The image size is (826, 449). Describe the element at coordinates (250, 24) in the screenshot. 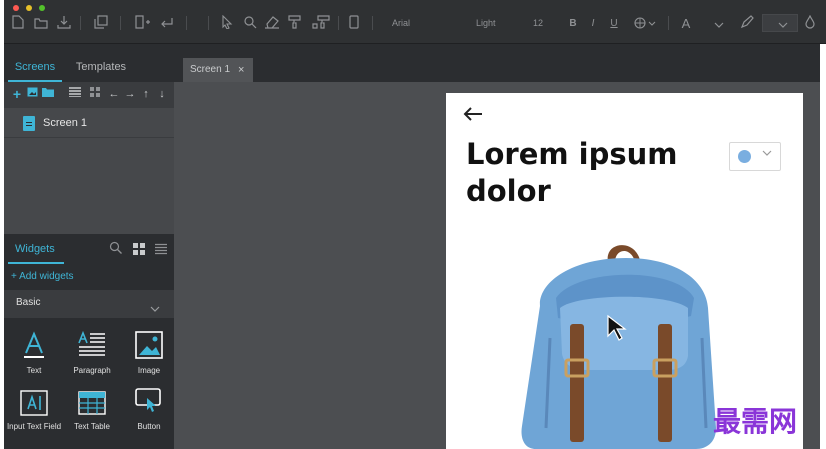

I see `zoom-icon` at that location.